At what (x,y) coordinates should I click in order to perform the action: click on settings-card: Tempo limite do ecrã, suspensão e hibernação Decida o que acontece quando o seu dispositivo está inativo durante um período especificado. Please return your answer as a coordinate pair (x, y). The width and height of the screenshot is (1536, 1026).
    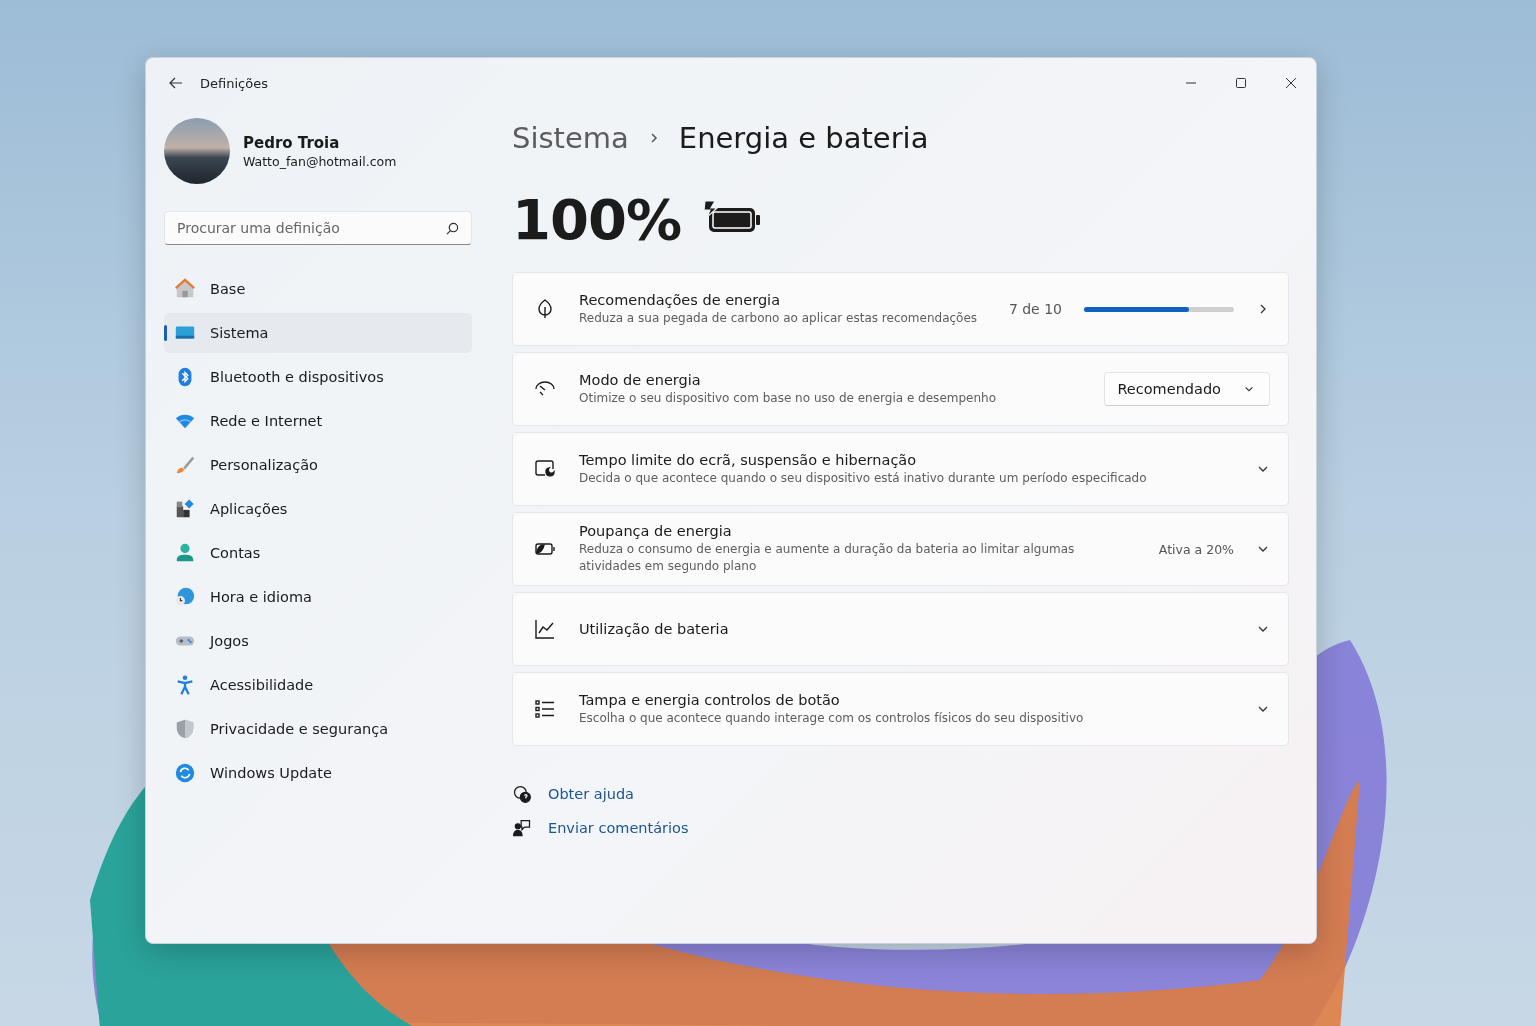
    Looking at the image, I should click on (900, 469).